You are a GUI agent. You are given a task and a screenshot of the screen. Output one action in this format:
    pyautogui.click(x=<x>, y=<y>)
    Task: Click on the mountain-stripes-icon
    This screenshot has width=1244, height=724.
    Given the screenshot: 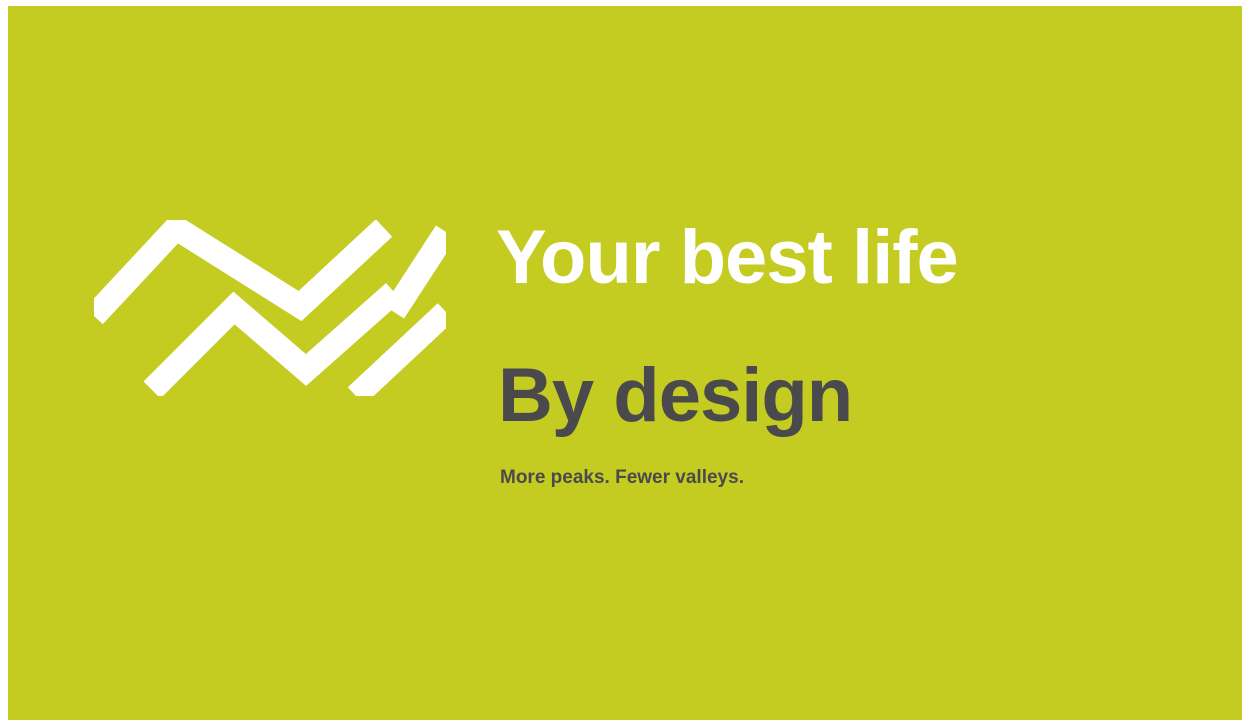 What is the action you would take?
    pyautogui.click(x=270, y=308)
    